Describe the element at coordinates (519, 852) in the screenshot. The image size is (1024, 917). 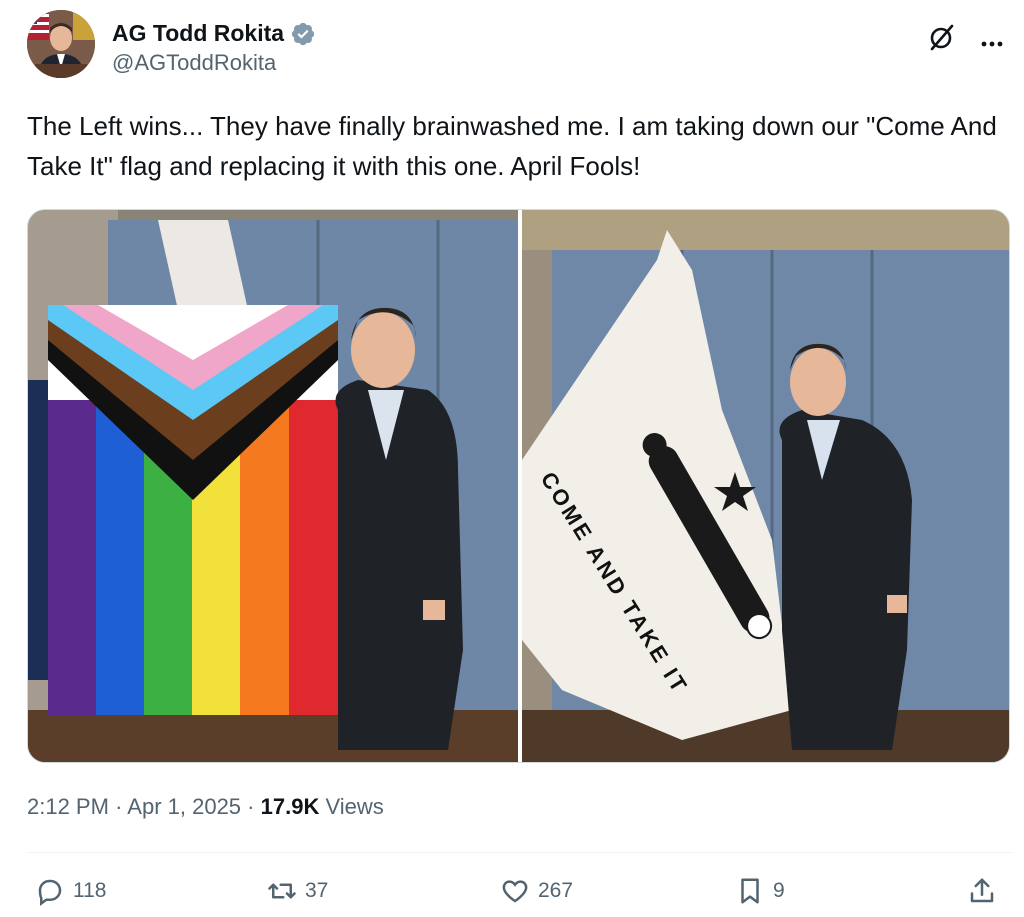
I see `divider` at that location.